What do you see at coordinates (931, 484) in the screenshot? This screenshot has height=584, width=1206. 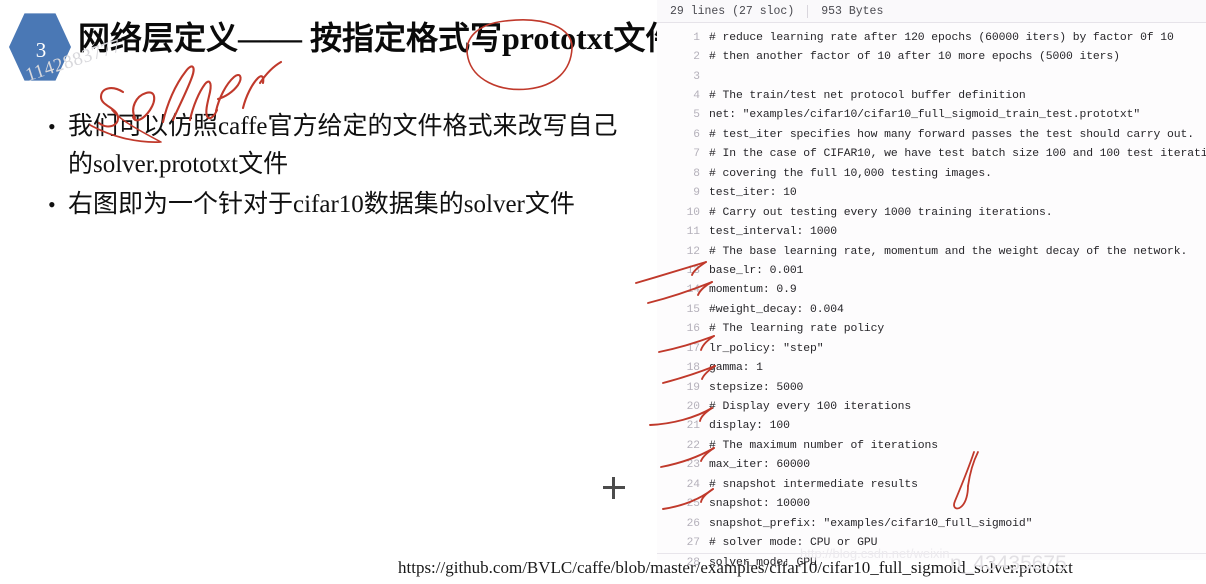 I see `code-line: 24 # snapshot intermediate results` at bounding box center [931, 484].